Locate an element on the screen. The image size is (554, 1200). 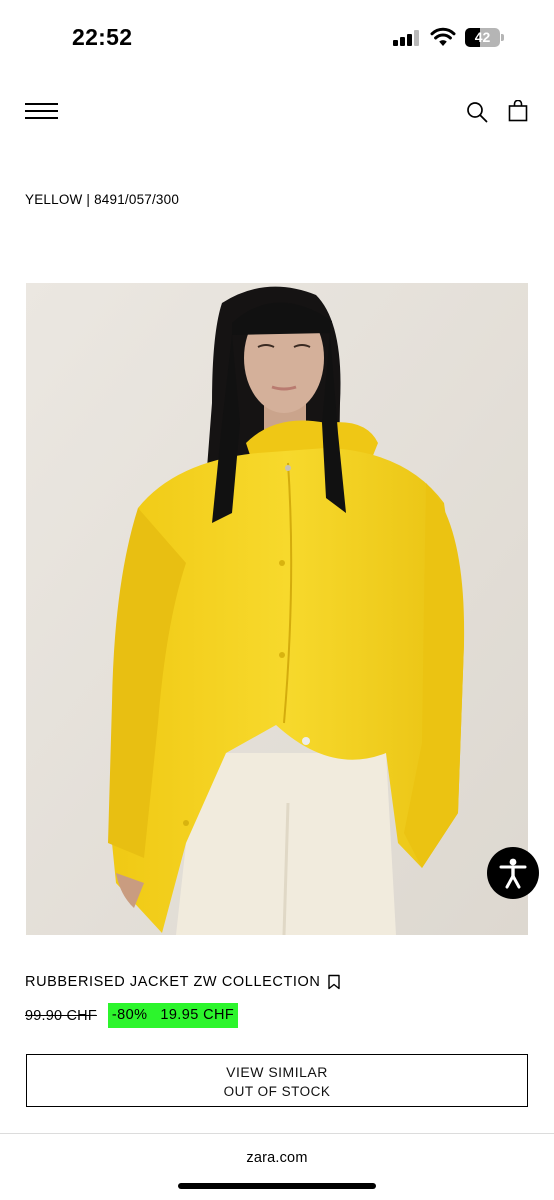
status-time: 22:52 is located at coordinates (102, 37).